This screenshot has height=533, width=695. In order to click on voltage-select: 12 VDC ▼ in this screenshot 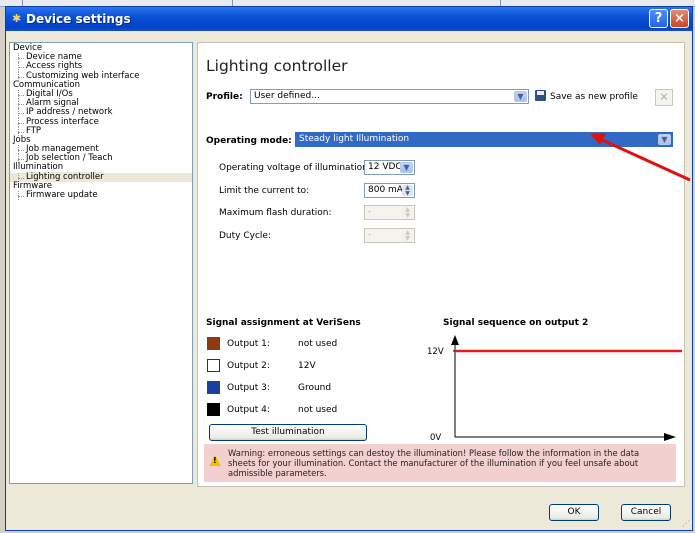, I will do `click(389, 167)`.